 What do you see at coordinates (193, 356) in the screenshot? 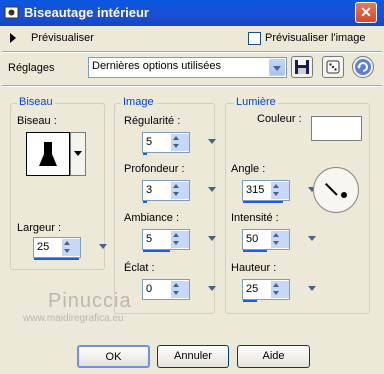
I see `cancel-button: Annuler` at bounding box center [193, 356].